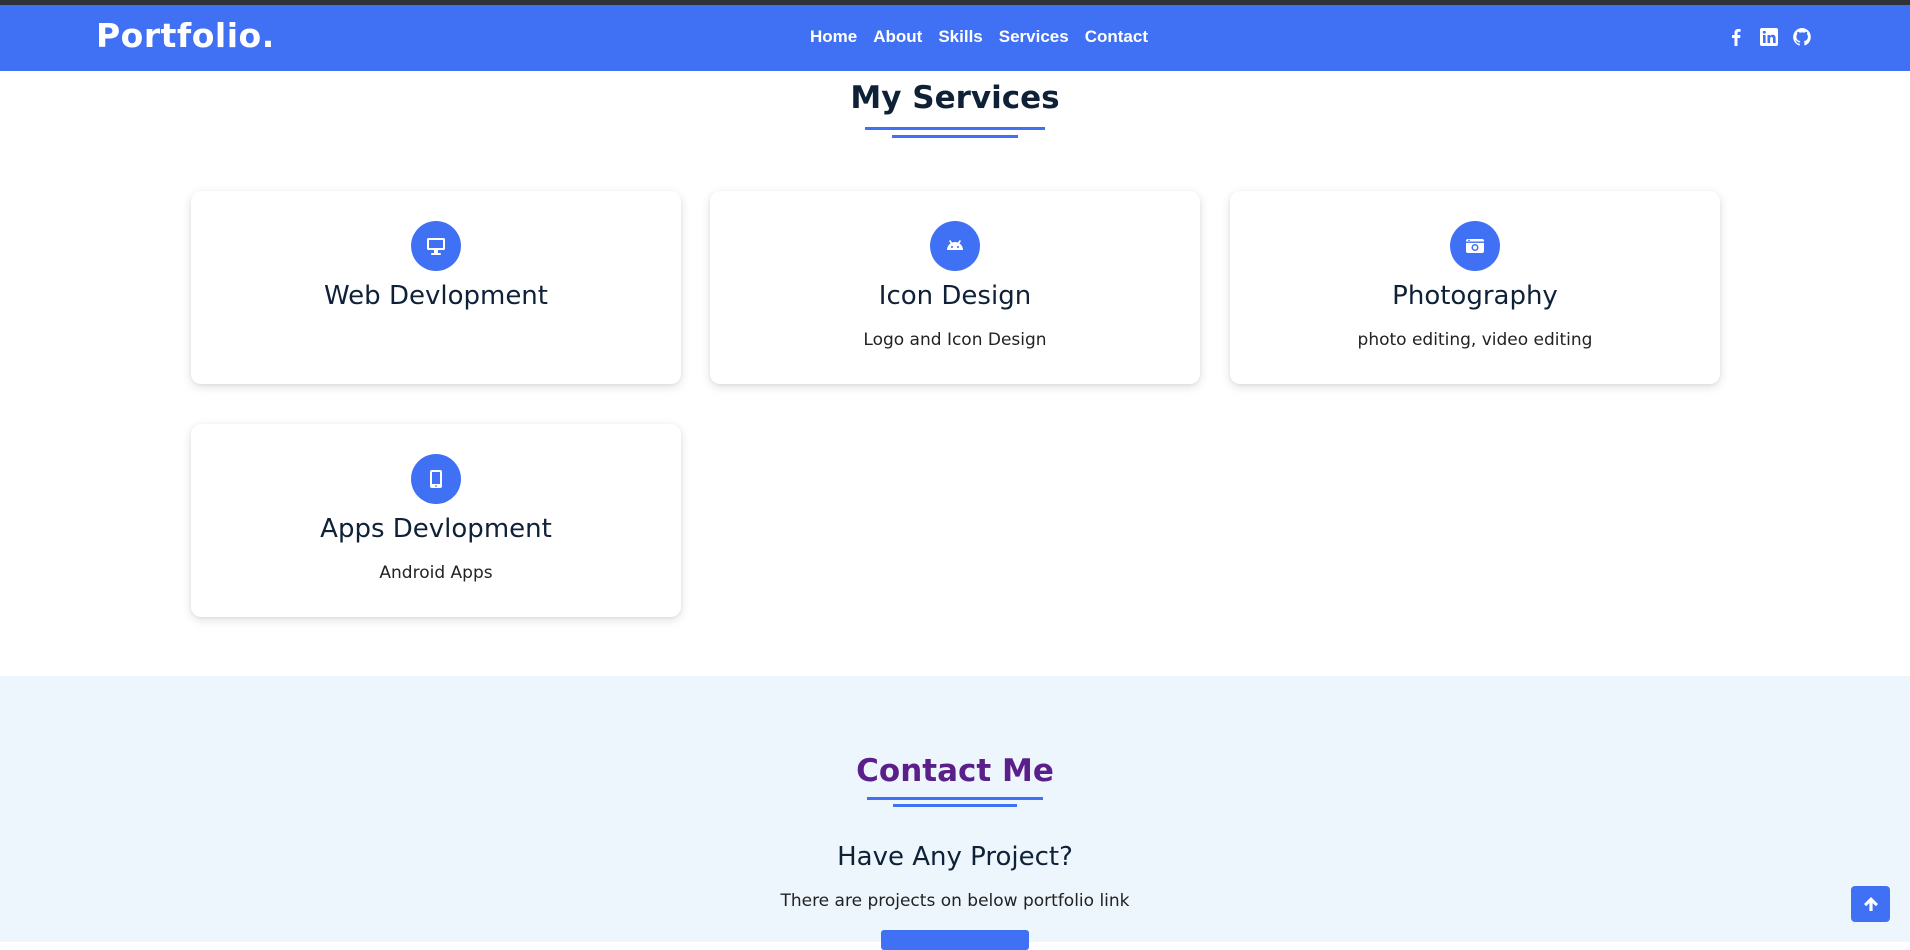 Image resolution: width=1910 pixels, height=950 pixels. What do you see at coordinates (955, 98) in the screenshot?
I see `services-title: My Services` at bounding box center [955, 98].